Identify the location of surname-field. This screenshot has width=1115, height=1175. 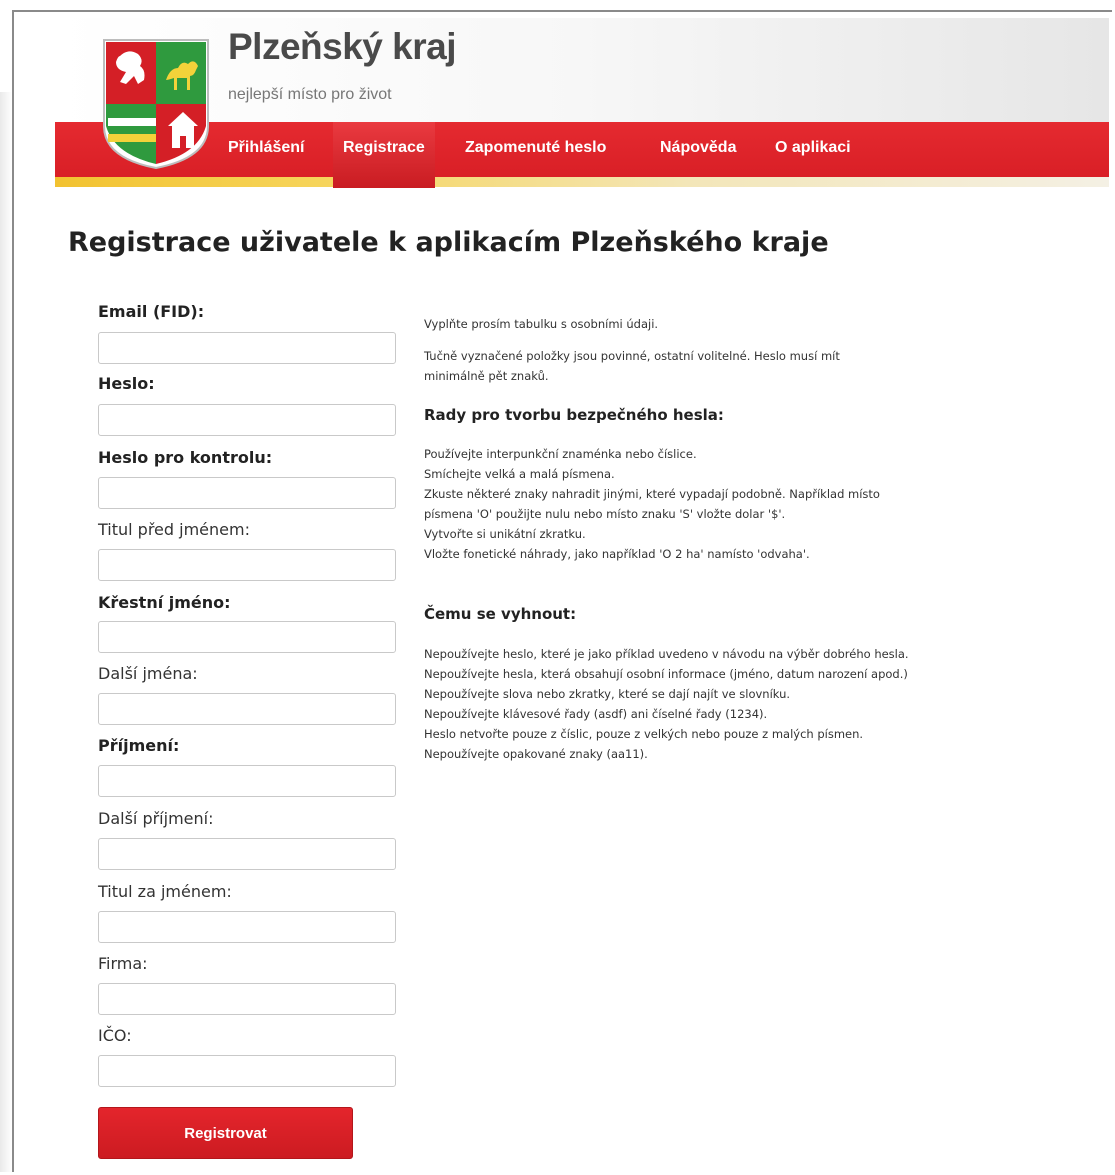
(247, 781).